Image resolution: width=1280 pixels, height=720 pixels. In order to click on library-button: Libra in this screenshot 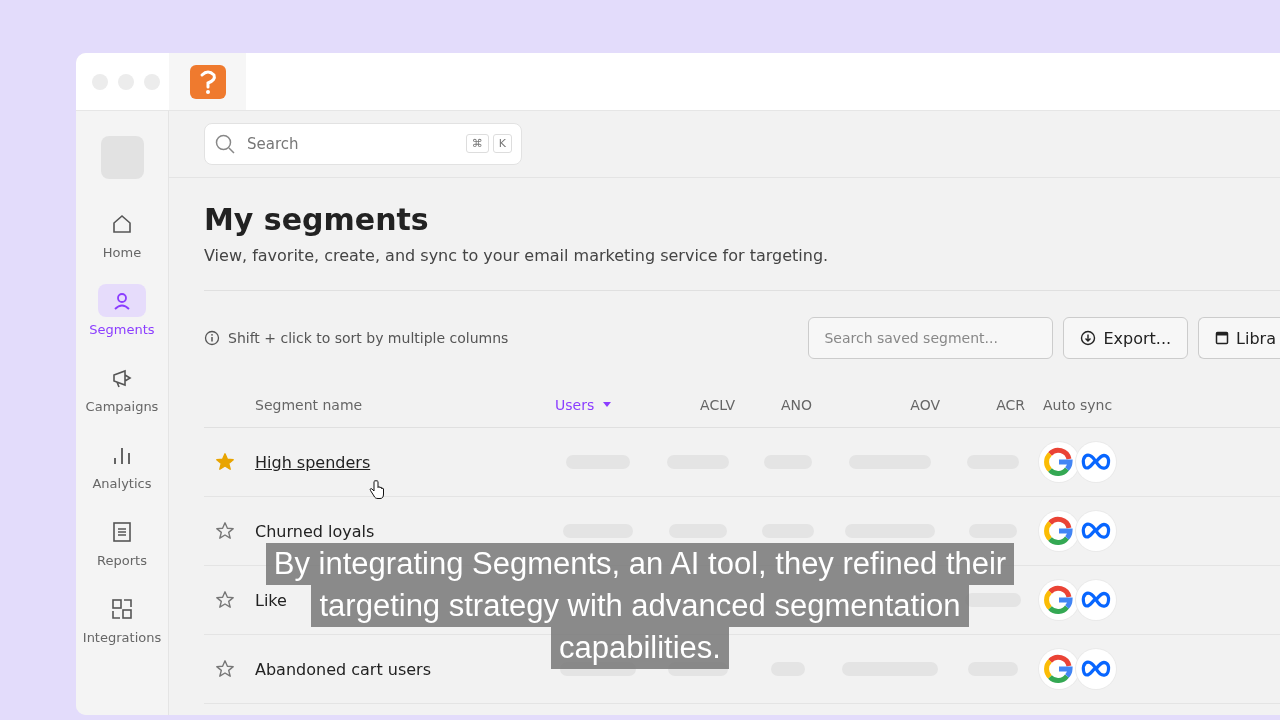, I will do `click(1239, 338)`.